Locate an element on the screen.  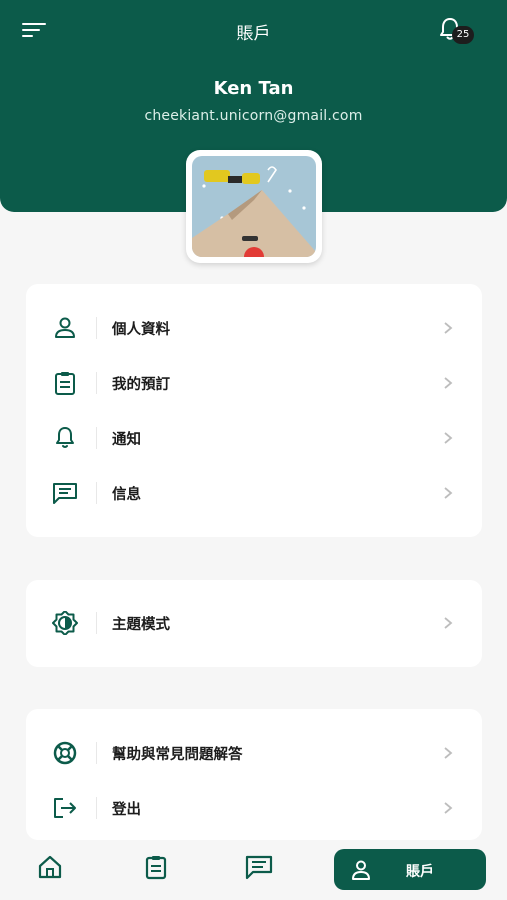
nav-bookings is located at coordinates (159, 869).